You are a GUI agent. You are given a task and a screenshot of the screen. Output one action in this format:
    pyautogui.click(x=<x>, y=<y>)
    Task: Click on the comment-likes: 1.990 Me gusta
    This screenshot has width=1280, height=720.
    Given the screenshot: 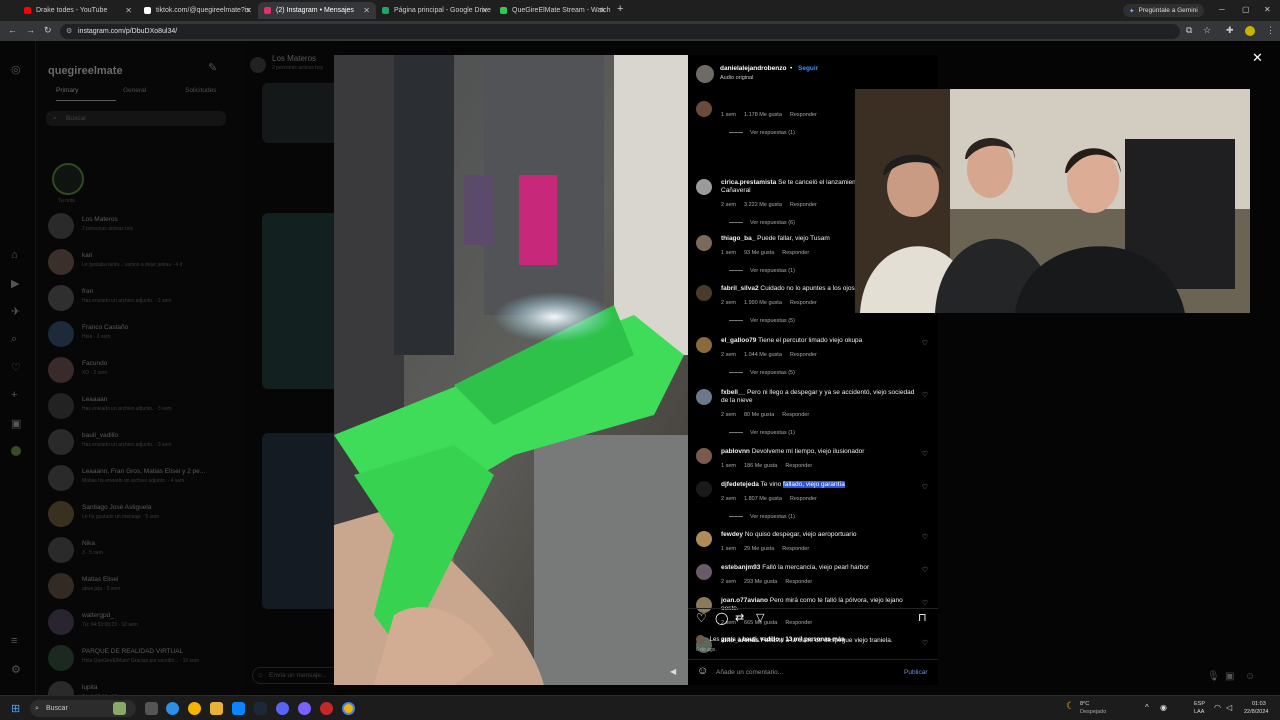 What is the action you would take?
    pyautogui.click(x=763, y=303)
    